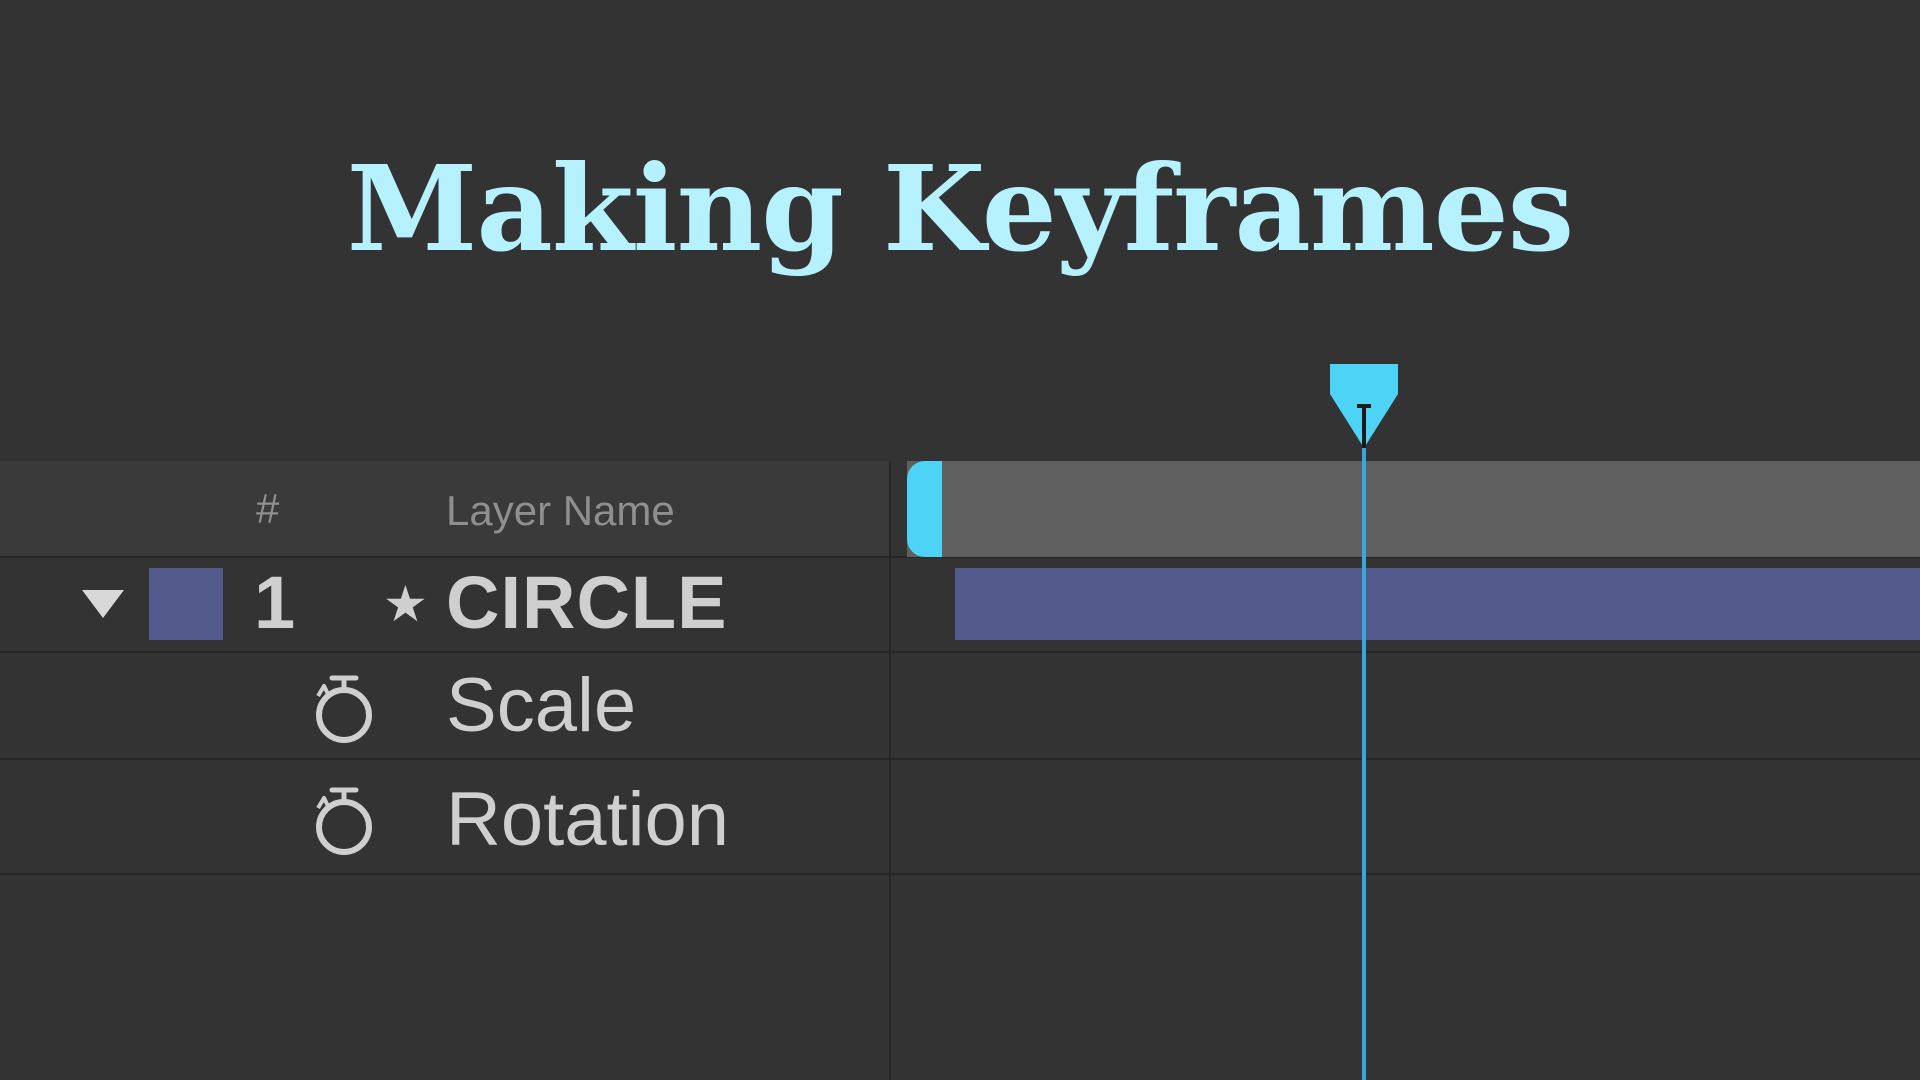 The height and width of the screenshot is (1080, 1920). I want to click on layer-label-color, so click(186, 604).